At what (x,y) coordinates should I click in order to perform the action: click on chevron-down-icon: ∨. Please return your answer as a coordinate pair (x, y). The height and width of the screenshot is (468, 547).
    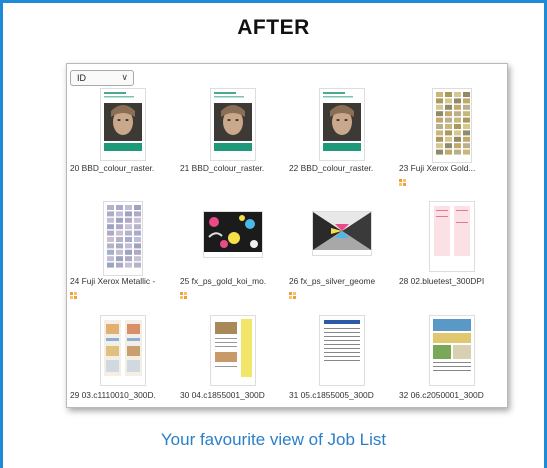
    Looking at the image, I should click on (124, 77).